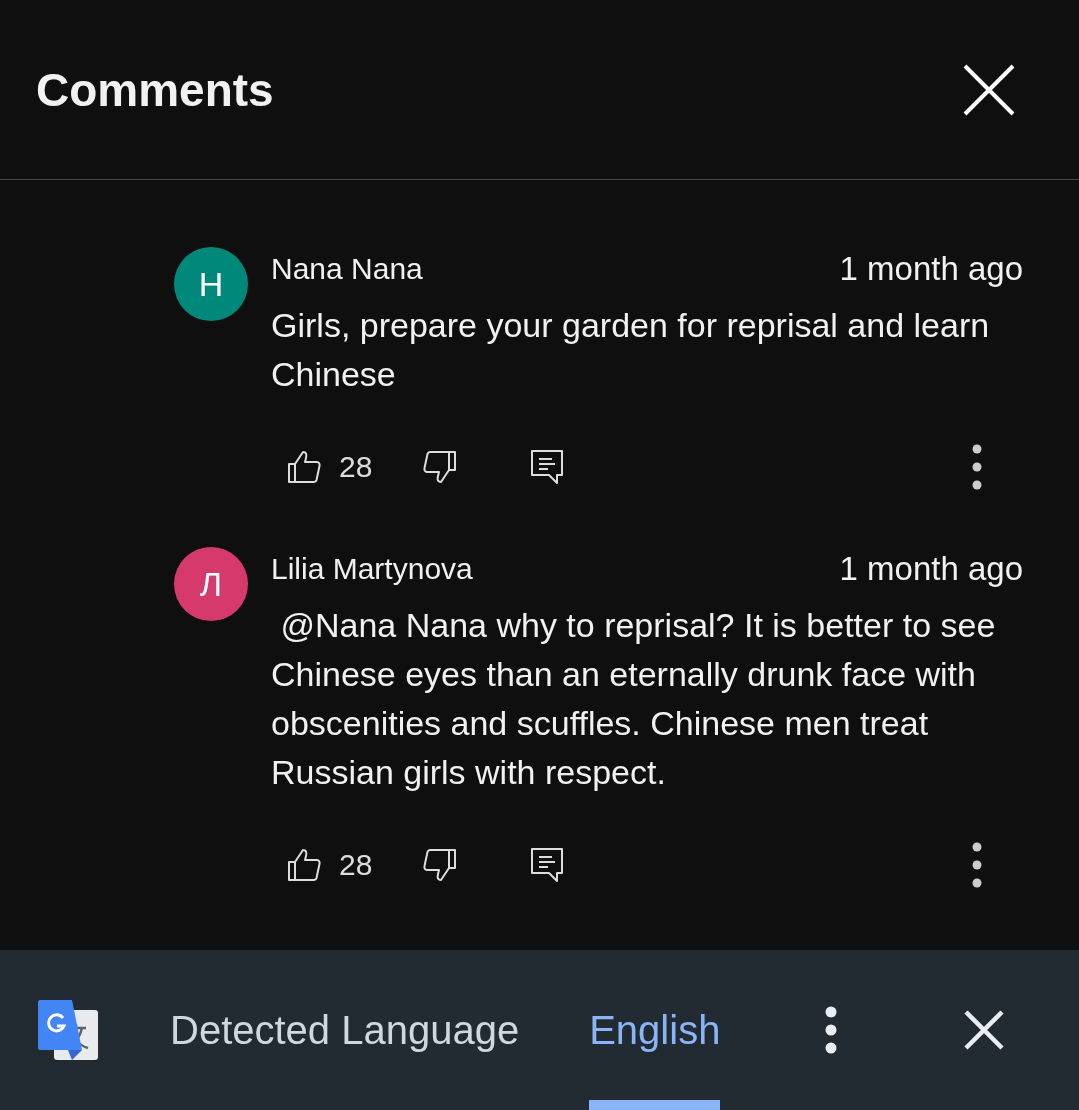 The width and height of the screenshot is (1079, 1110). I want to click on panel-title: Comments, so click(155, 89).